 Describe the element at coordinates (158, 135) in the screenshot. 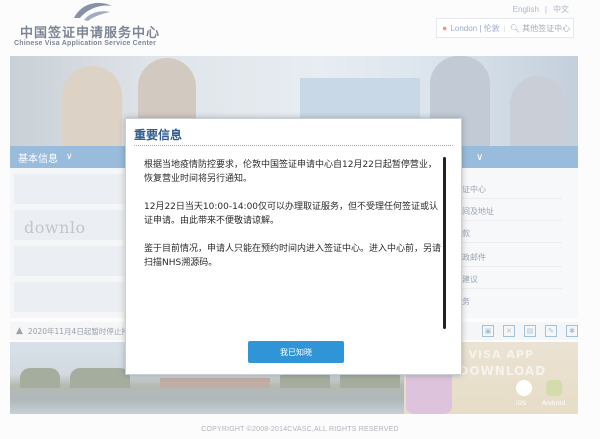

I see `dialog-title: 重要信息` at that location.